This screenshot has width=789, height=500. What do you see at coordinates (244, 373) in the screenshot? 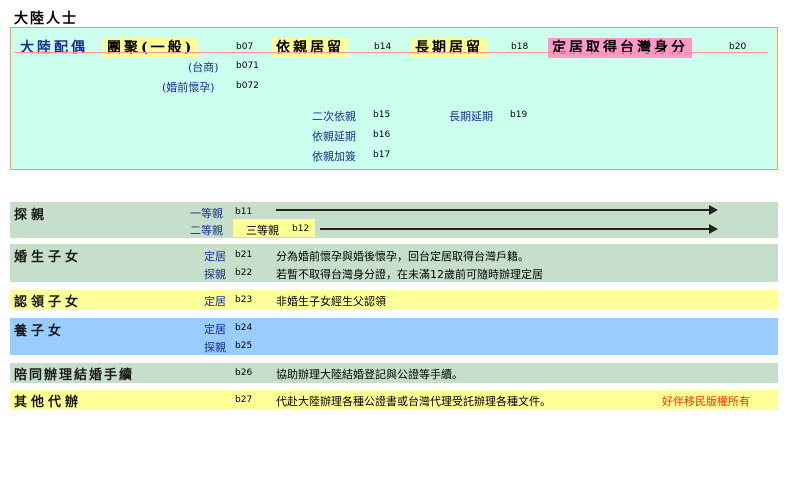
I see `peitong-code: b26` at bounding box center [244, 373].